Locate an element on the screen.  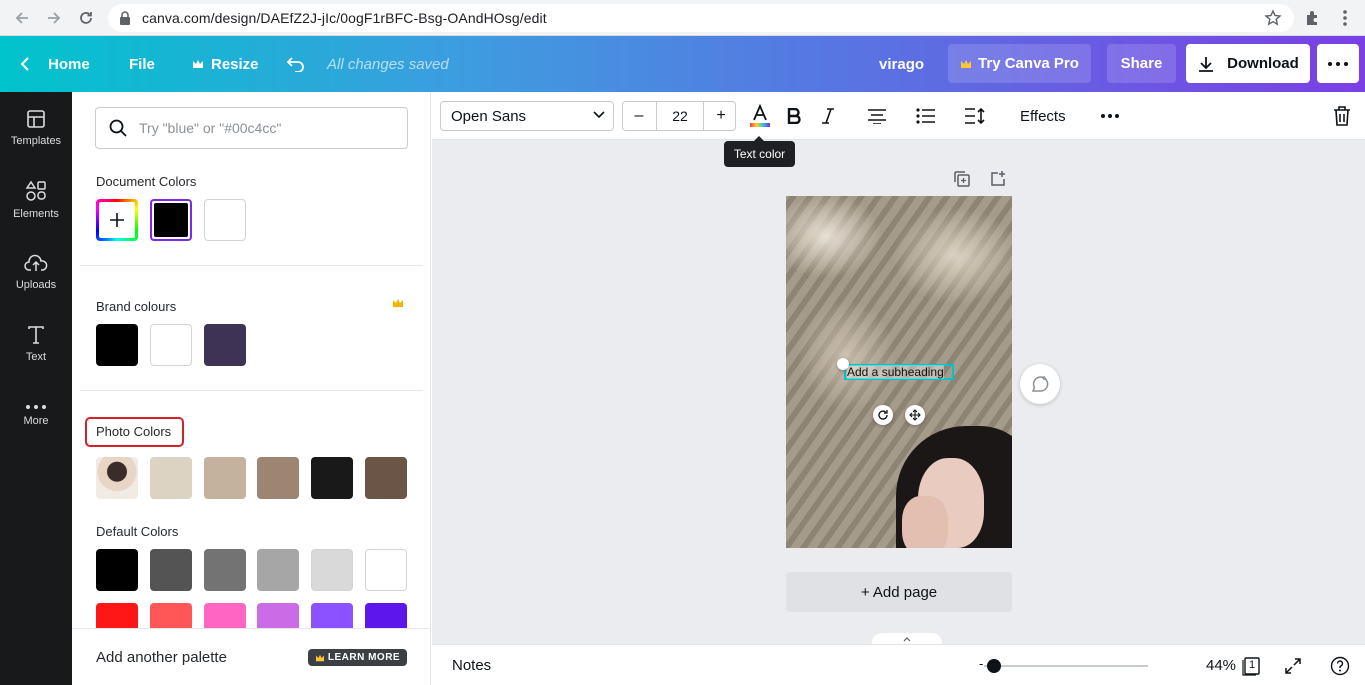
photo-colors-title: Photo Colors is located at coordinates (134, 431).